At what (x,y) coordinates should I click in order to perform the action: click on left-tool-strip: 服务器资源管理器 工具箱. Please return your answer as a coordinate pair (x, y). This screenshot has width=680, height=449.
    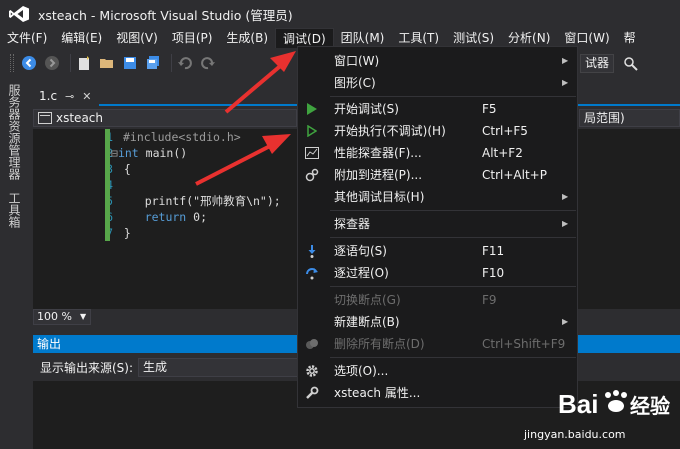
    Looking at the image, I should click on (16, 263).